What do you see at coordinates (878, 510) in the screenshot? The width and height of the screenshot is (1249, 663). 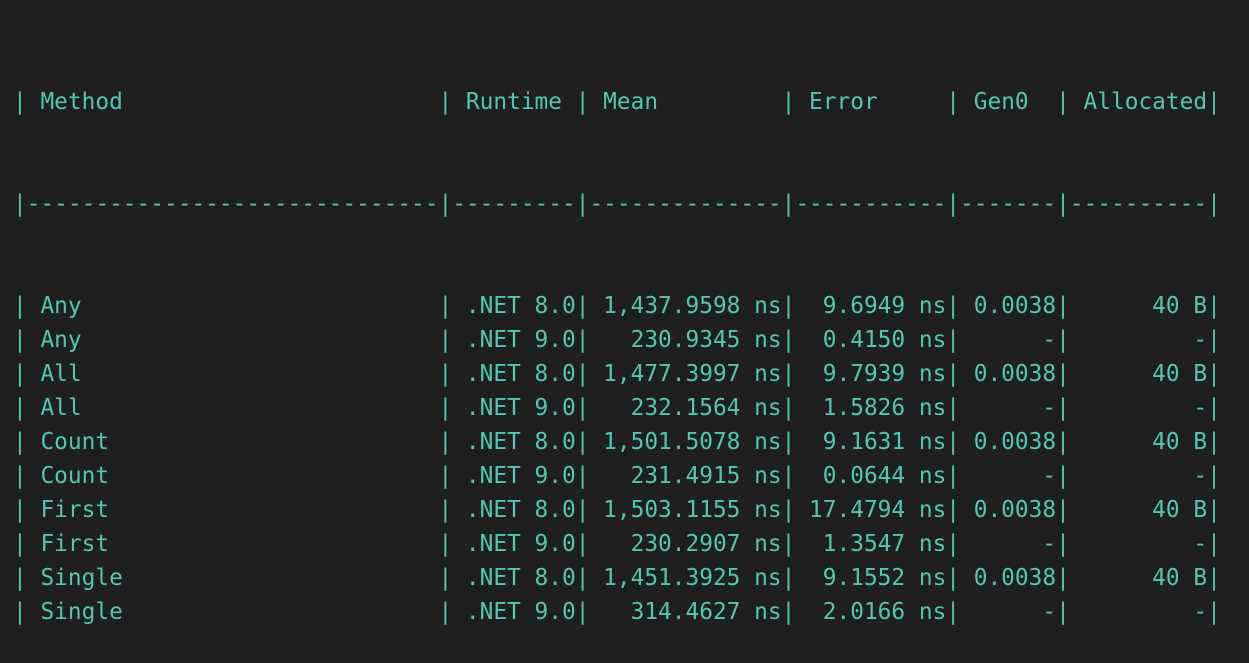 I see `cell-error: 17.4794 ns` at bounding box center [878, 510].